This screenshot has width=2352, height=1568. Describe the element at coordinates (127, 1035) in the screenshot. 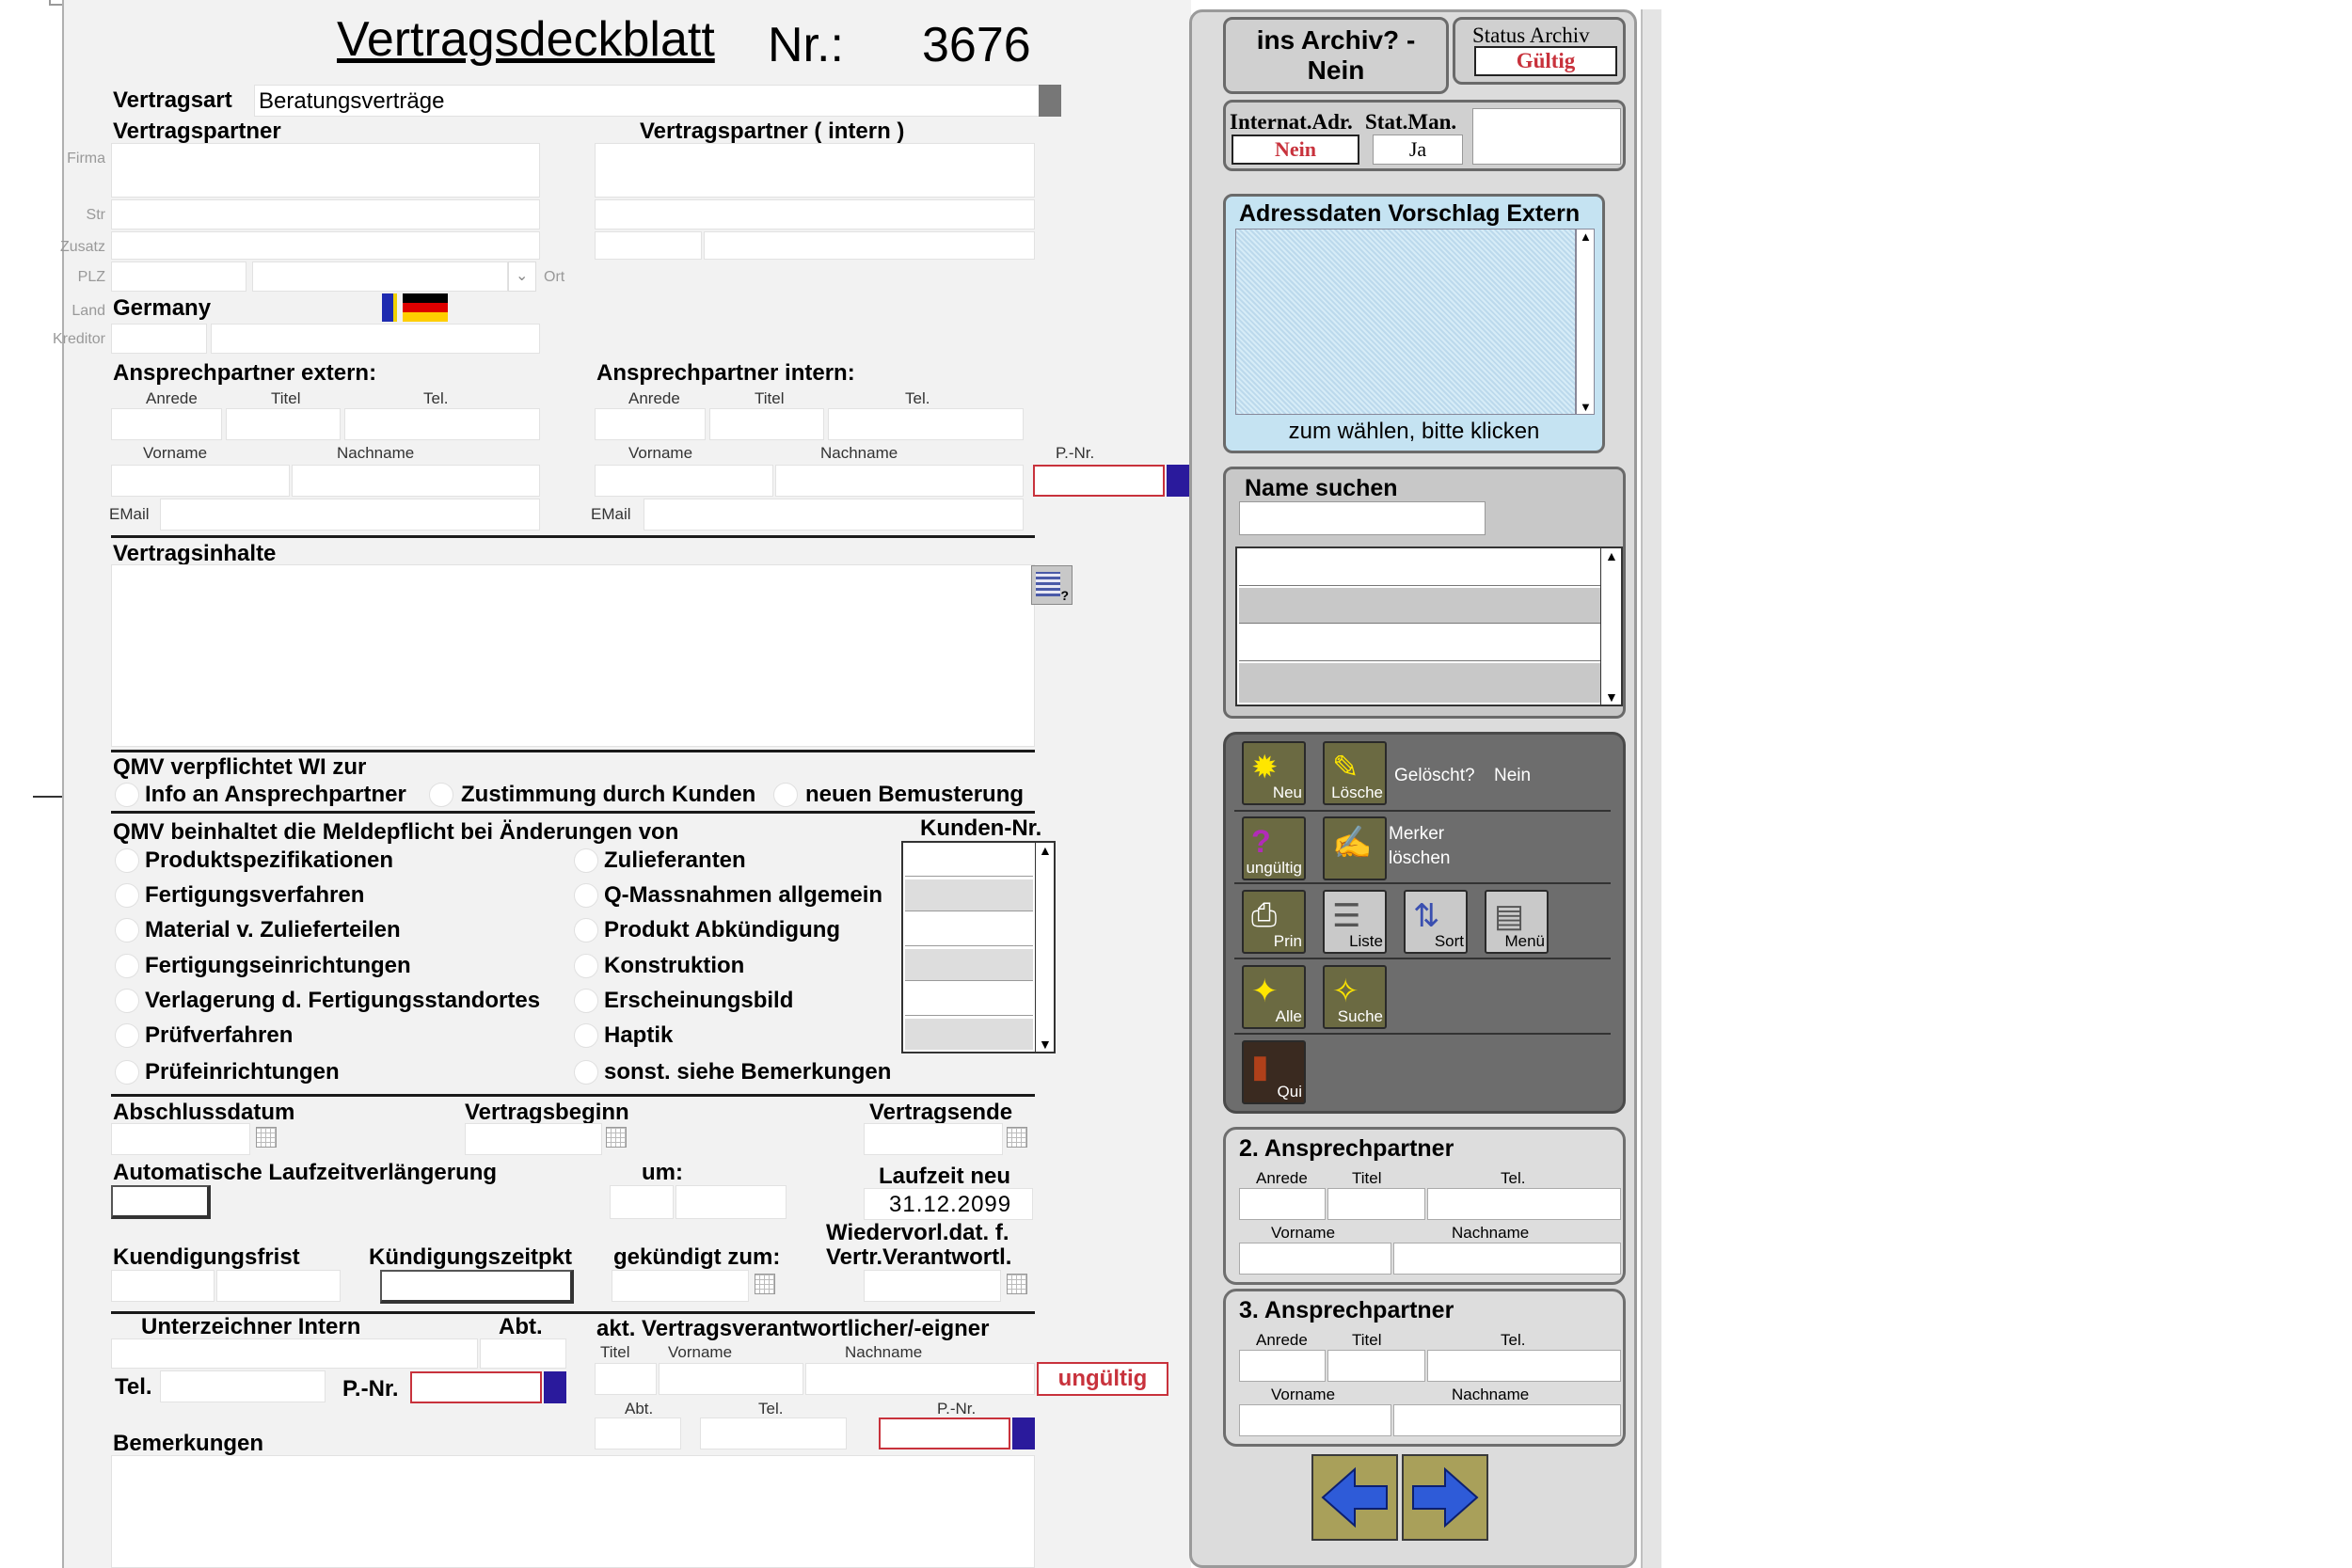

I see `radio-pruefverfahren` at that location.